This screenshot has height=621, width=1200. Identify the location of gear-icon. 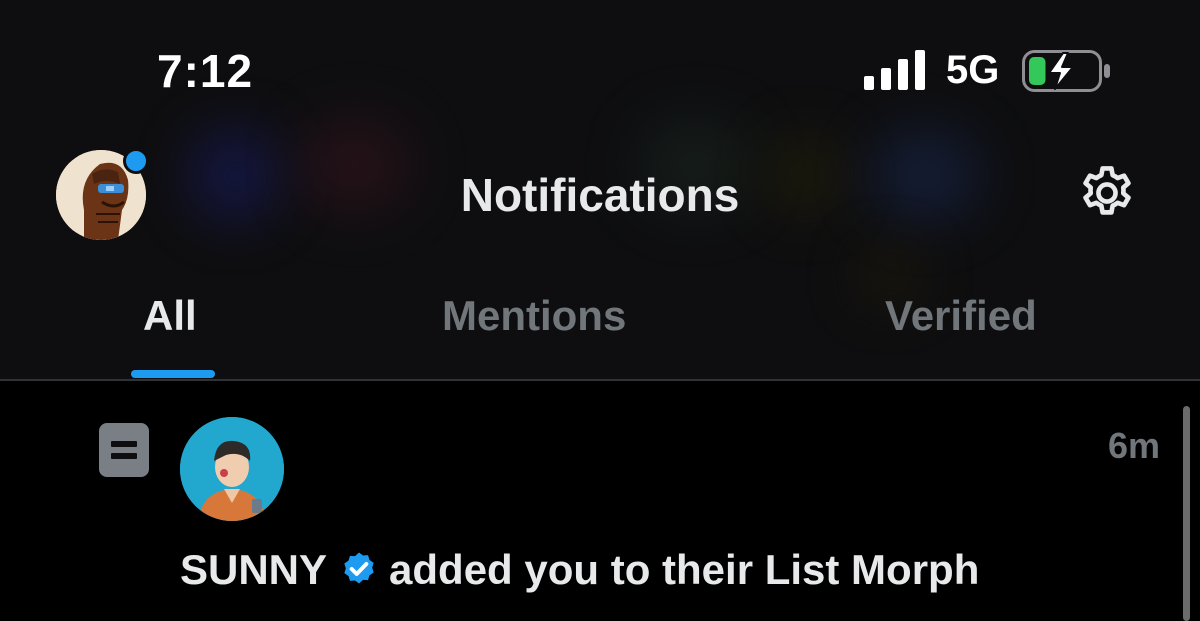
(1107, 193).